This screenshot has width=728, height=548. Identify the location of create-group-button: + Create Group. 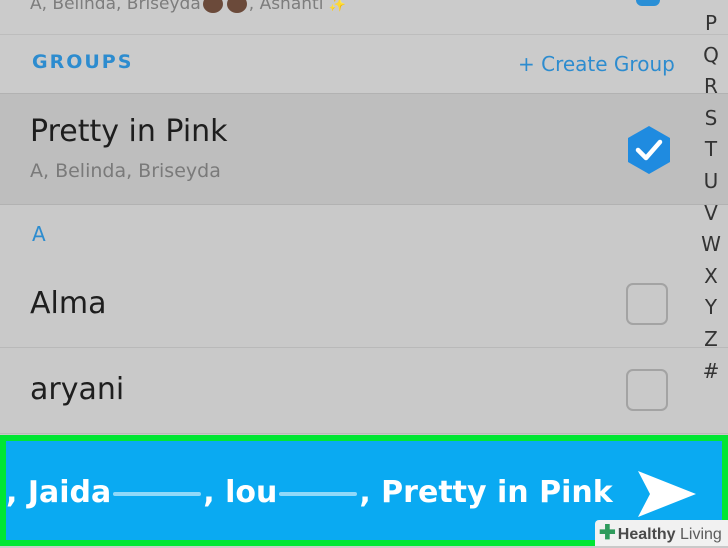
(596, 64).